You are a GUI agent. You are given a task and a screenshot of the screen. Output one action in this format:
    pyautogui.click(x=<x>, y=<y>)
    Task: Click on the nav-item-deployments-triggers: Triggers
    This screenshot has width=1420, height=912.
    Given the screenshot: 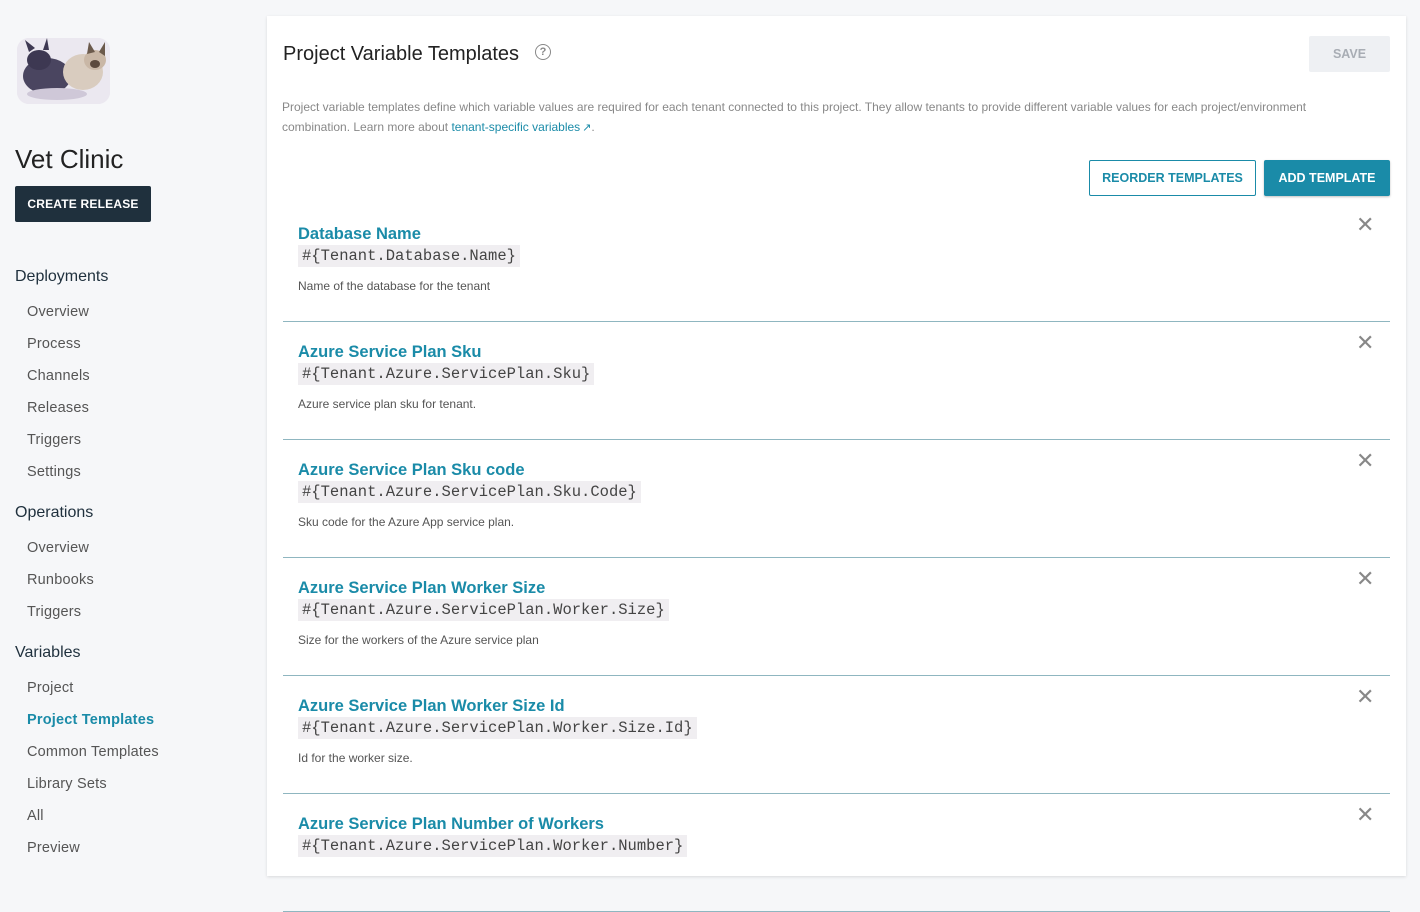 What is the action you would take?
    pyautogui.click(x=54, y=440)
    